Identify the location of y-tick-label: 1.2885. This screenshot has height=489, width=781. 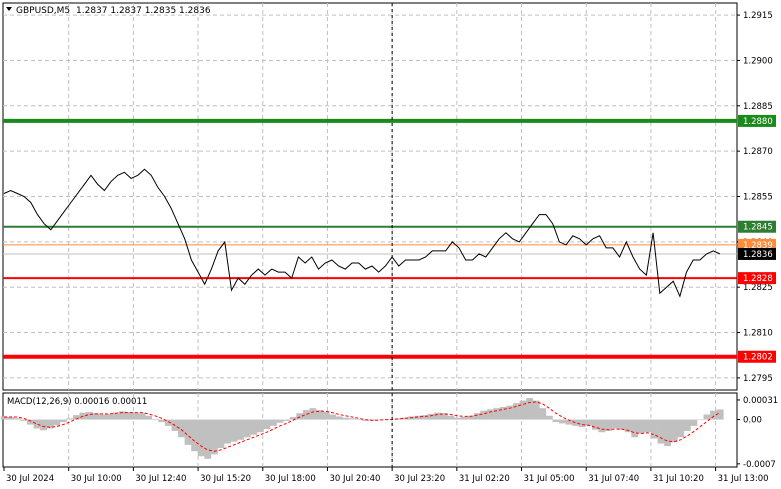
(758, 107).